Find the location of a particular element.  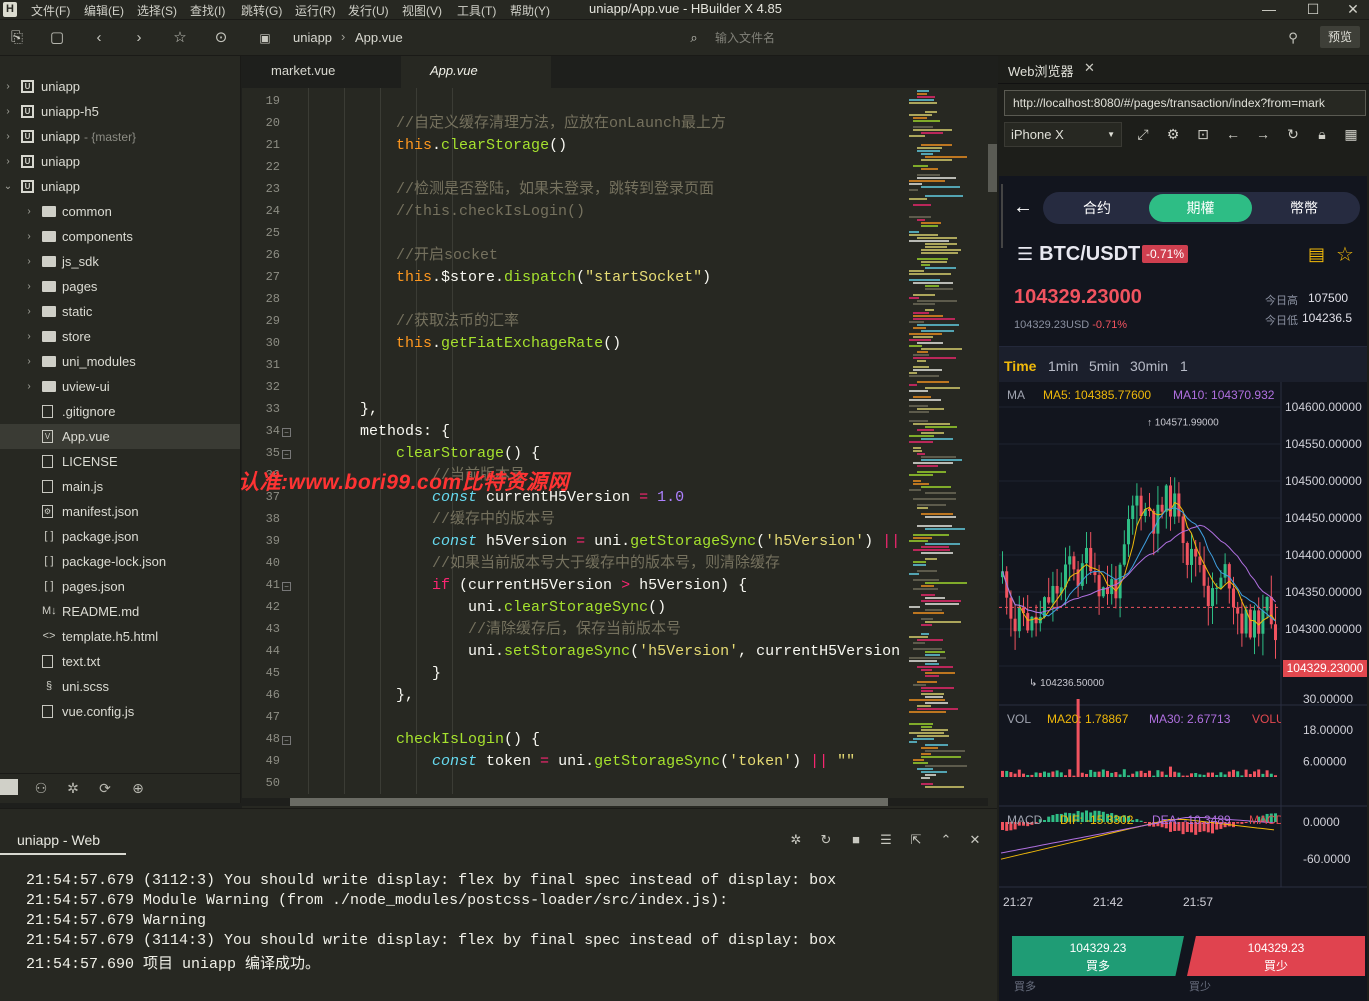

timeframe-1min: 1min is located at coordinates (1063, 366).